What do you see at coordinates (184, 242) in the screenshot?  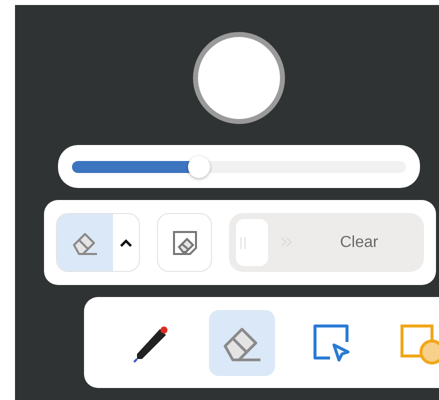 I see `area-eraser-button` at bounding box center [184, 242].